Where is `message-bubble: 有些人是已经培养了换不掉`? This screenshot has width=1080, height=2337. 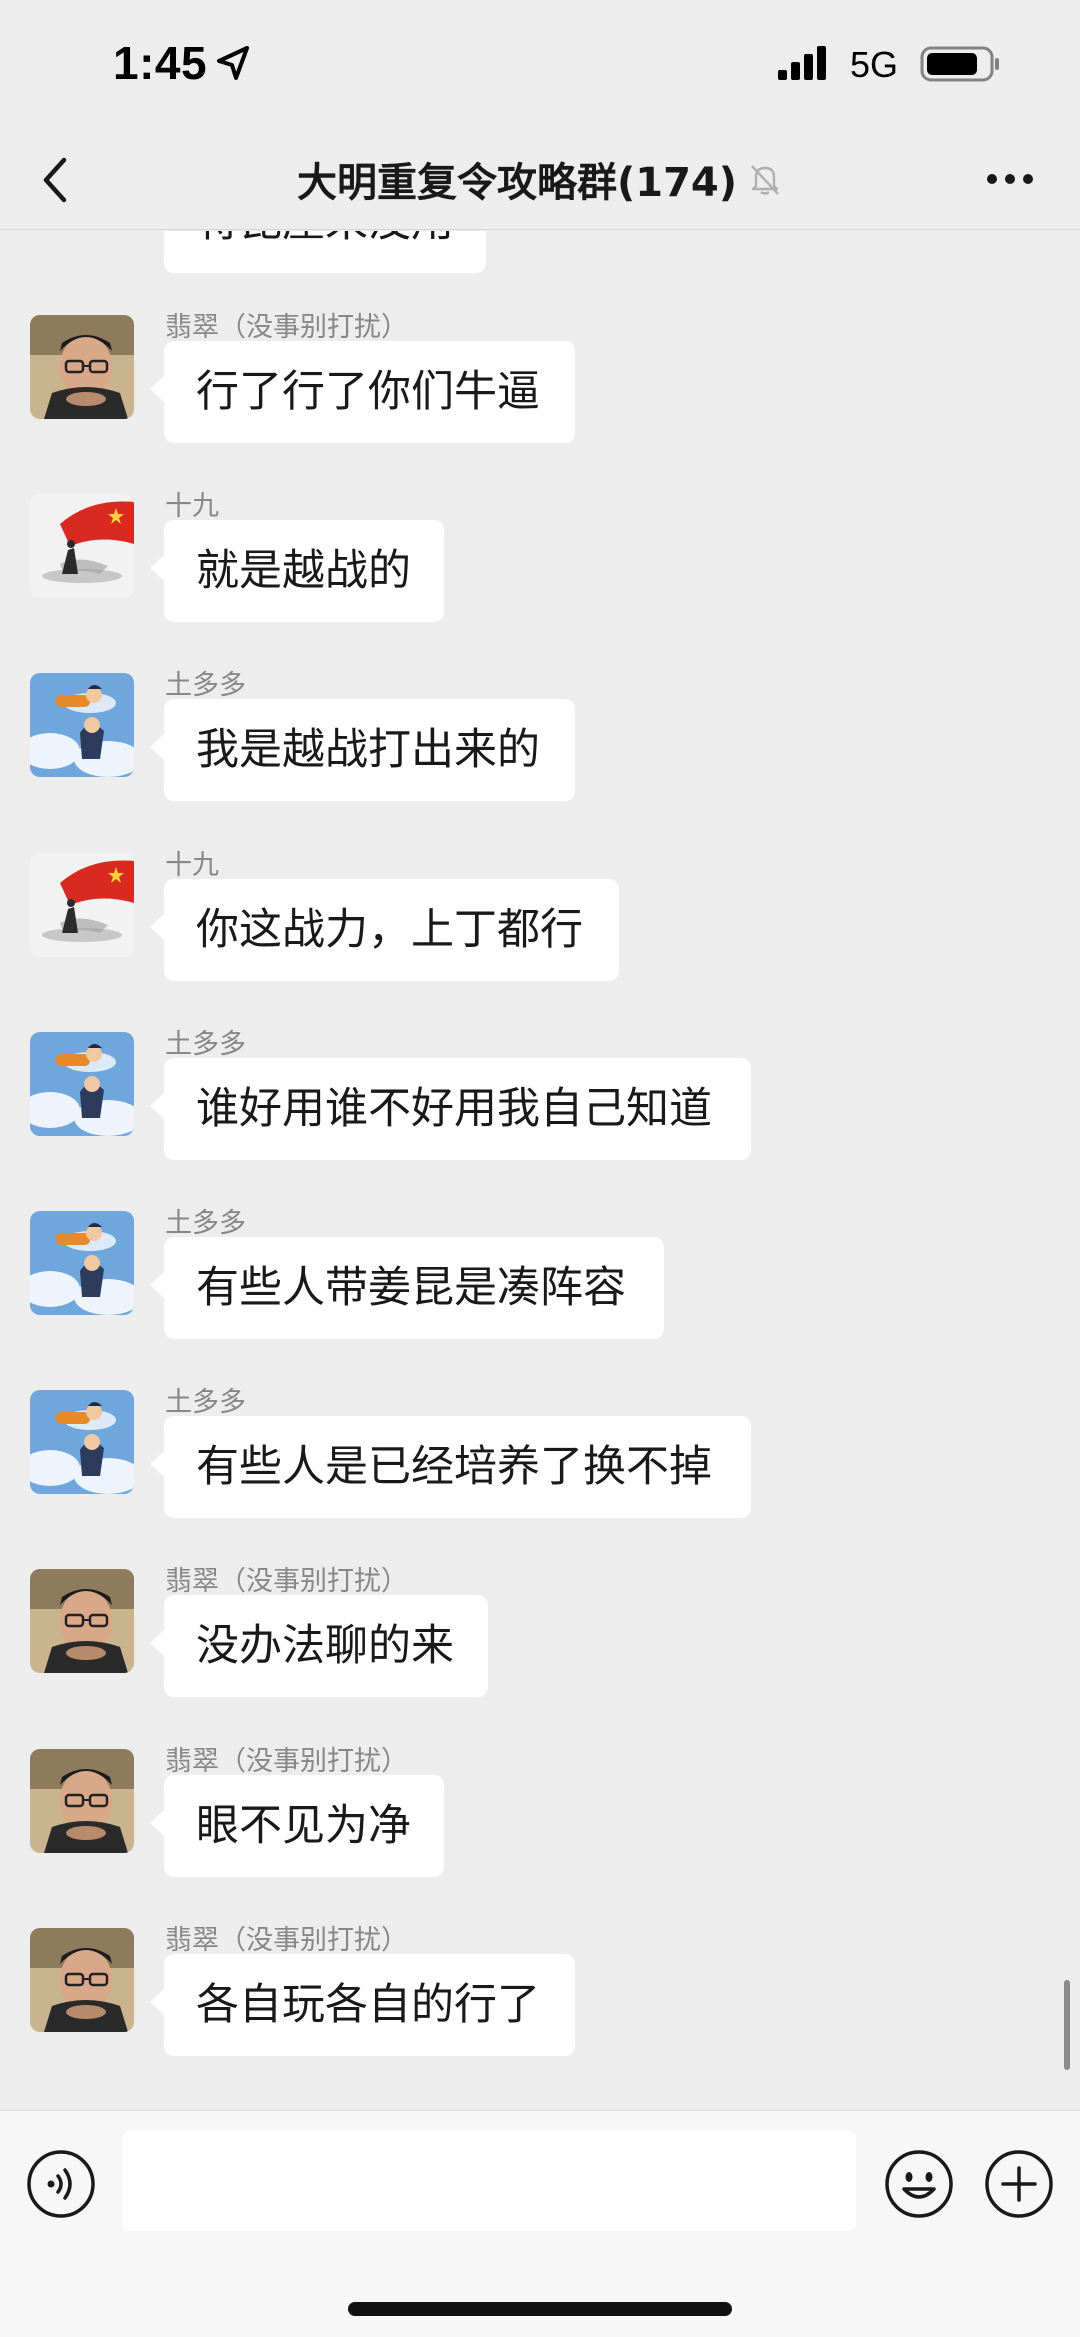
message-bubble: 有些人是已经培养了换不掉 is located at coordinates (450, 1467).